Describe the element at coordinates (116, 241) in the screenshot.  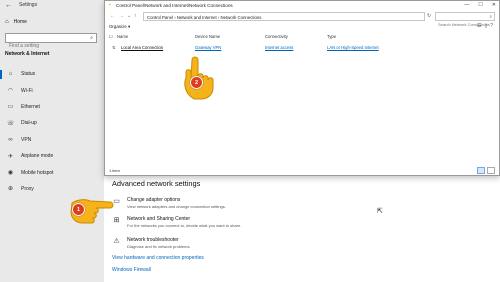
I see `warning-icon: ⚠` at that location.